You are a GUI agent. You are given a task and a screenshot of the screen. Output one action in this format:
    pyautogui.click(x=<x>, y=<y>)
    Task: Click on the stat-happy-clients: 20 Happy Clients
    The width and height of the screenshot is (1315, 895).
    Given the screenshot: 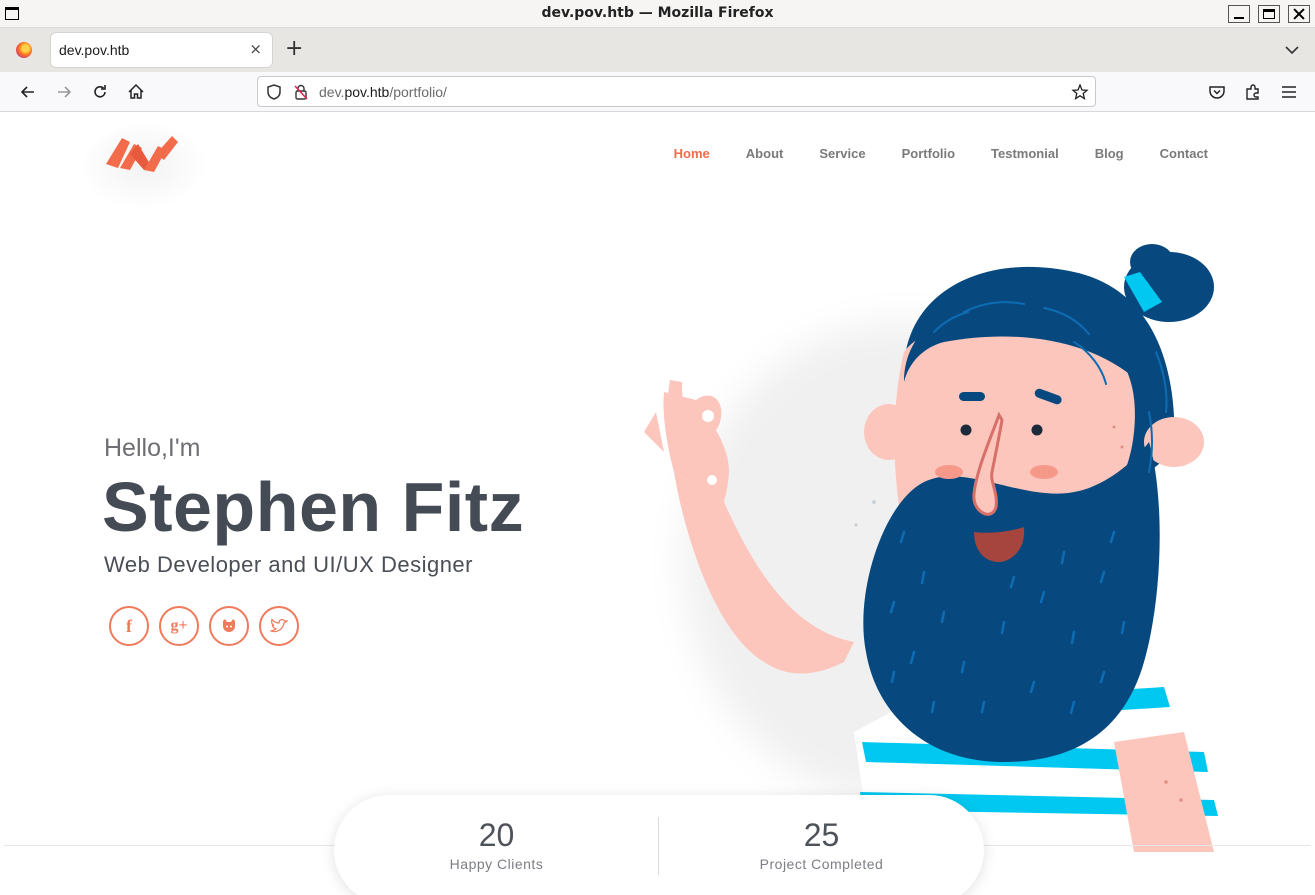 What is the action you would take?
    pyautogui.click(x=496, y=844)
    